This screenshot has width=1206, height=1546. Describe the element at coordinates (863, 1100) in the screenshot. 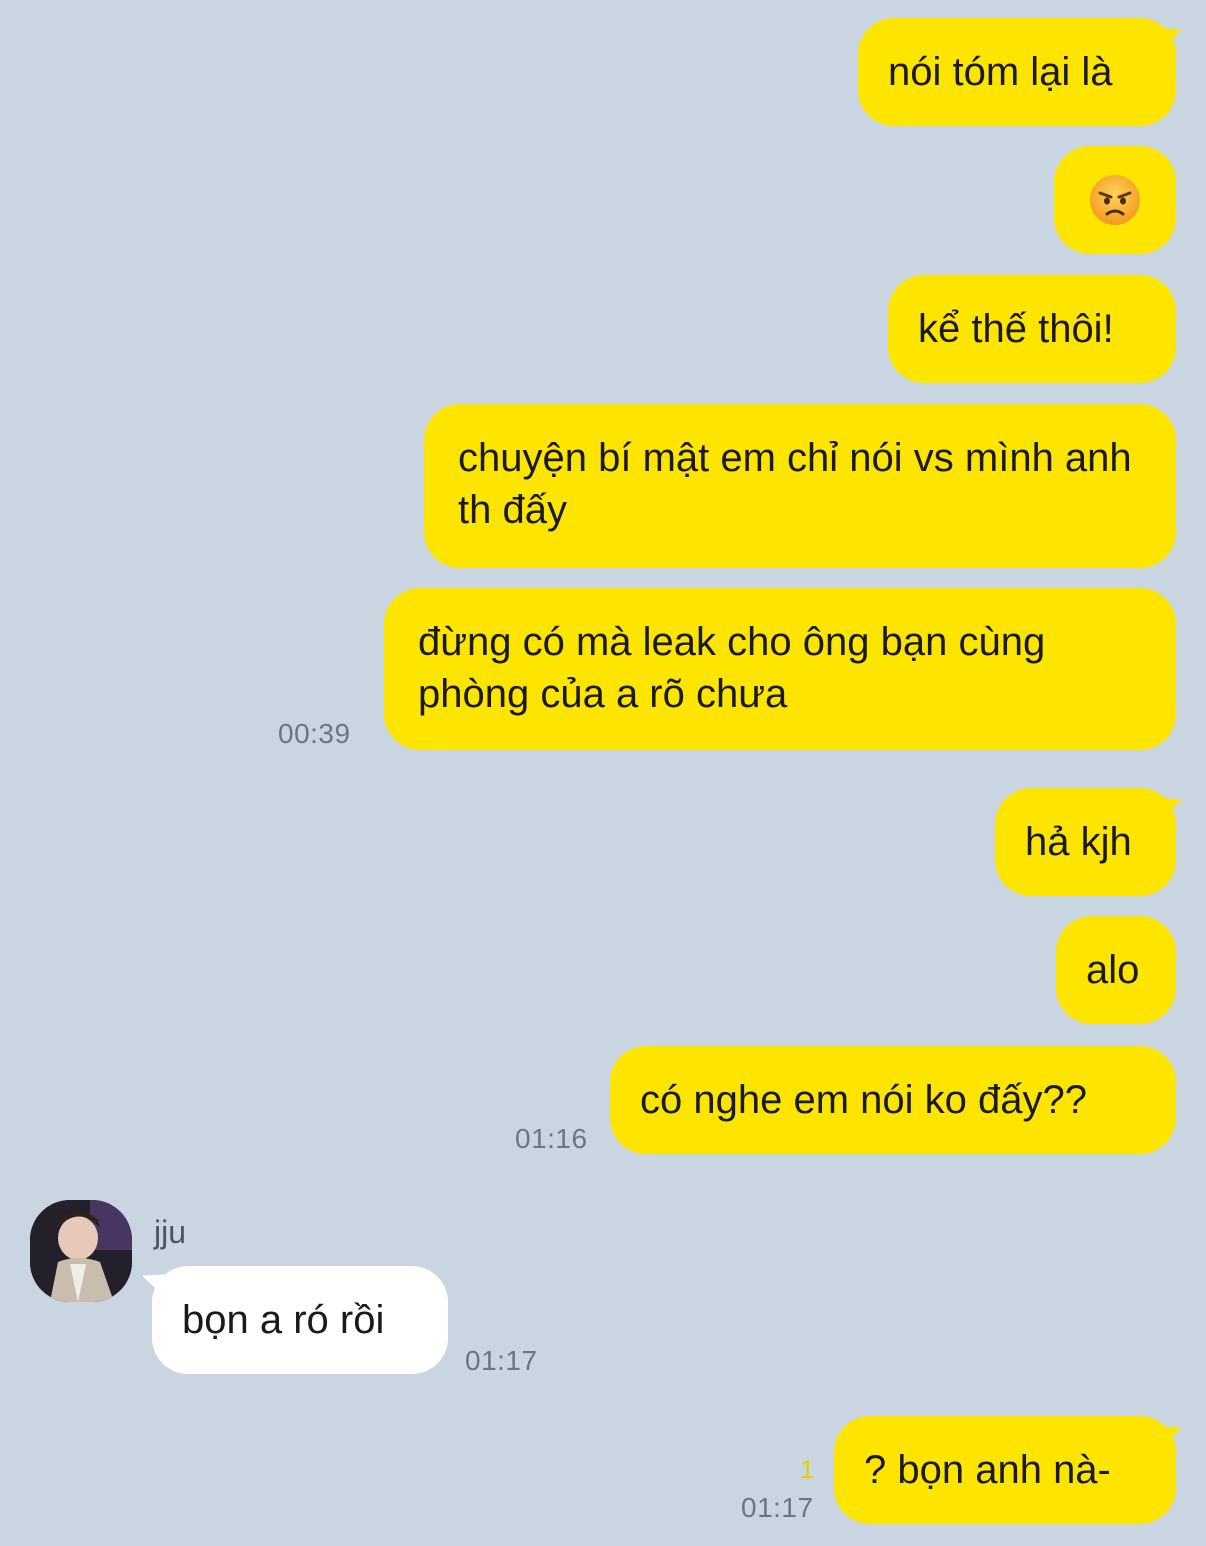

I see `message-text: có nghe em nói ko đấy??` at that location.